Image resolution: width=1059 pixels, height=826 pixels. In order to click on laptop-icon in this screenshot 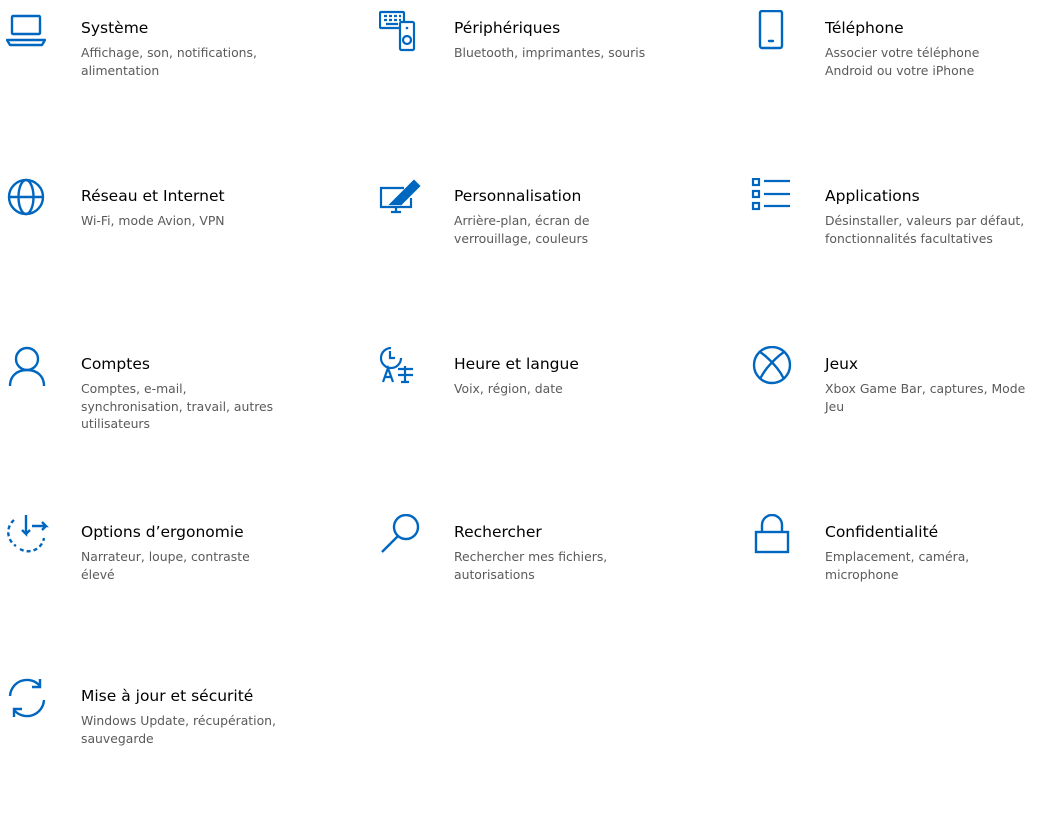, I will do `click(33, 37)`.